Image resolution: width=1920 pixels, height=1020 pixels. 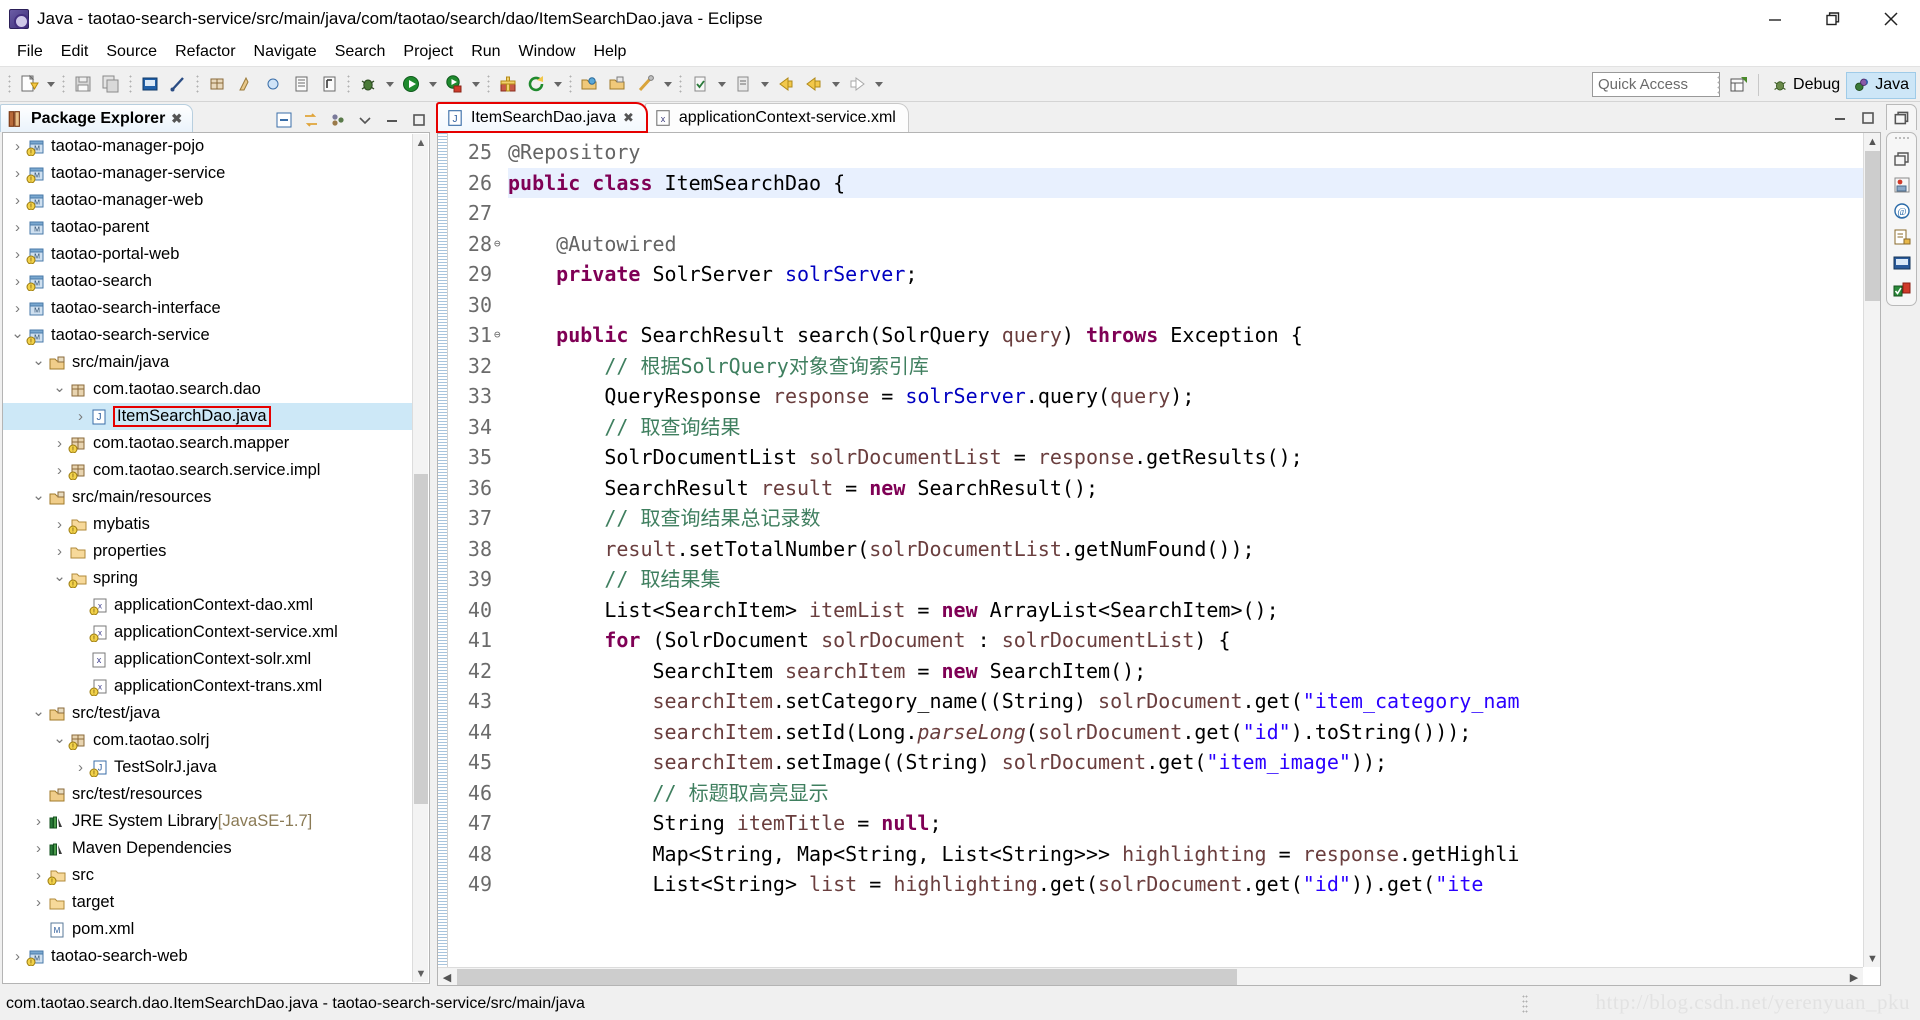 I want to click on annotation-ruler, so click(x=443, y=559).